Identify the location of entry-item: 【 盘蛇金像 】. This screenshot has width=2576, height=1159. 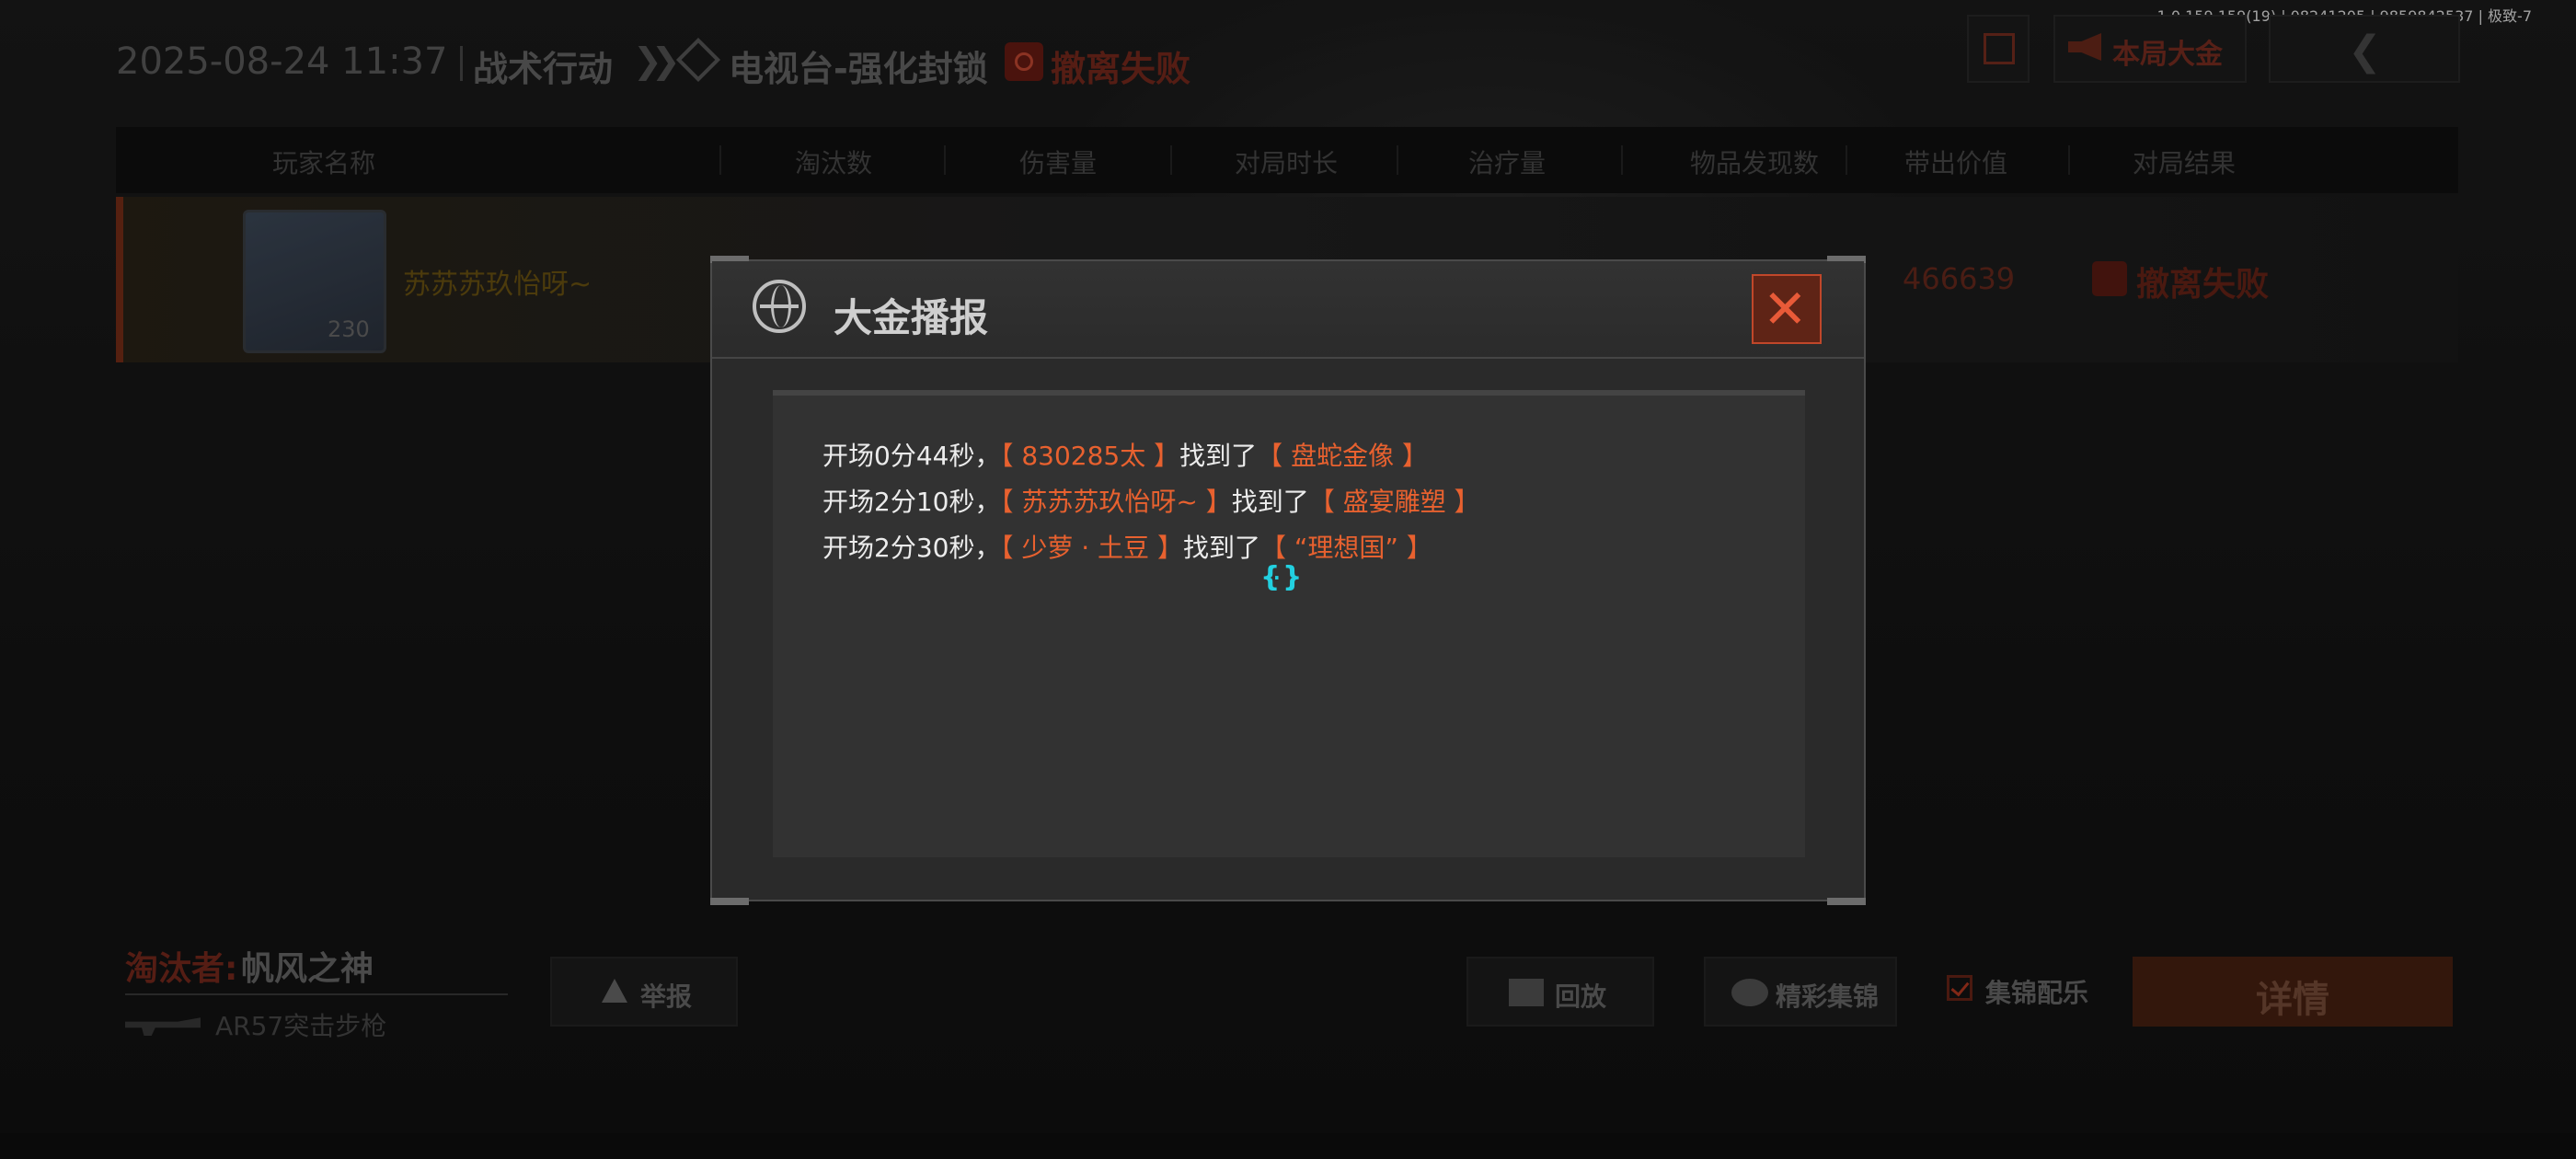
(1342, 456).